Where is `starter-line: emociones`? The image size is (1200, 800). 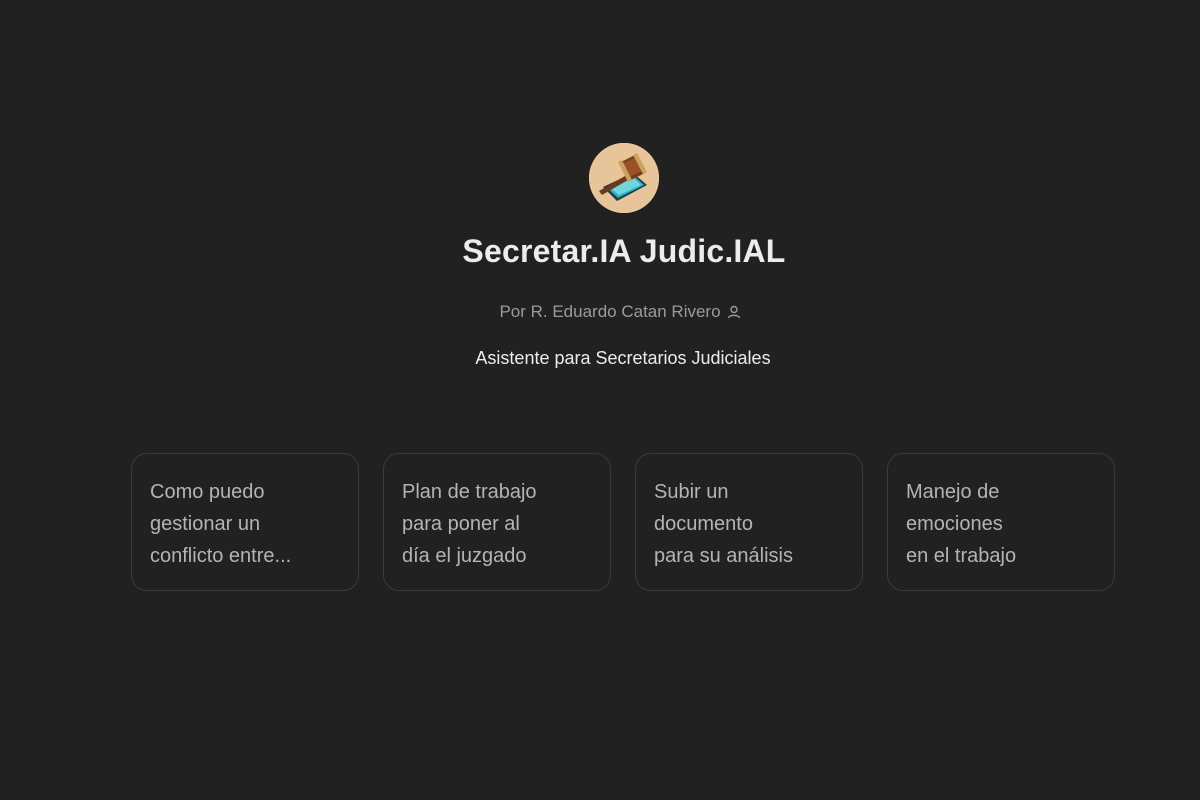
starter-line: emociones is located at coordinates (954, 524).